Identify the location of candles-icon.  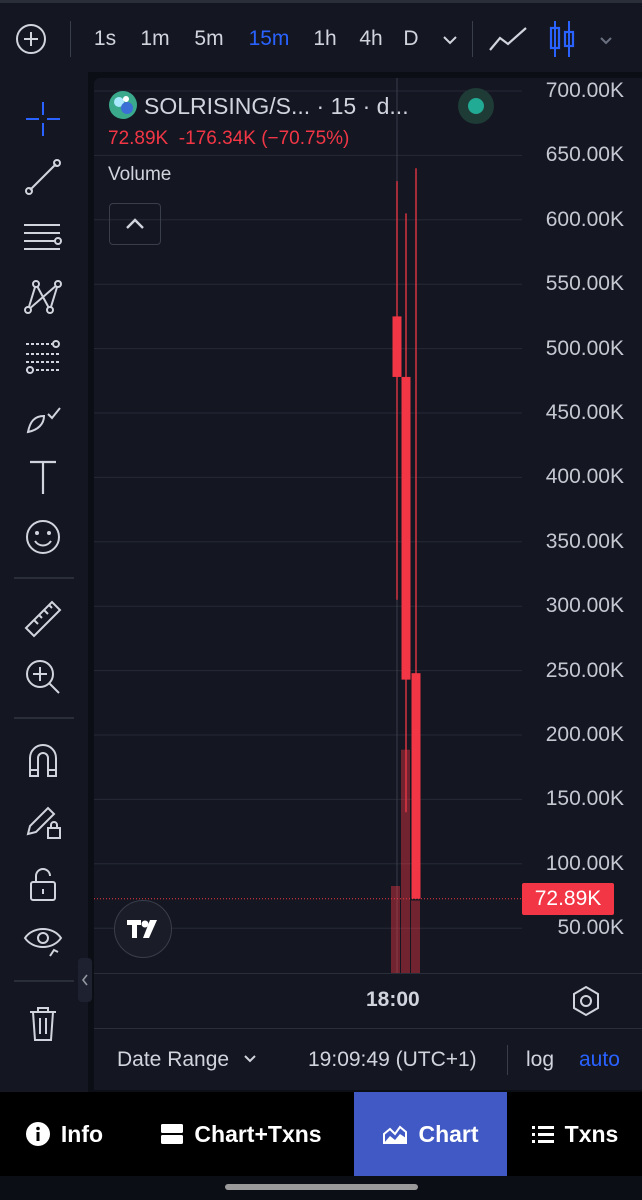
(562, 39).